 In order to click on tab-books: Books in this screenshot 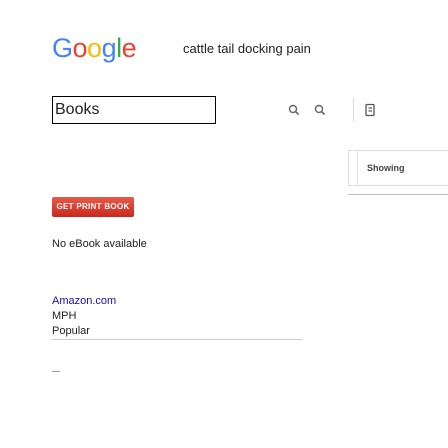, I will do `click(134, 110)`.